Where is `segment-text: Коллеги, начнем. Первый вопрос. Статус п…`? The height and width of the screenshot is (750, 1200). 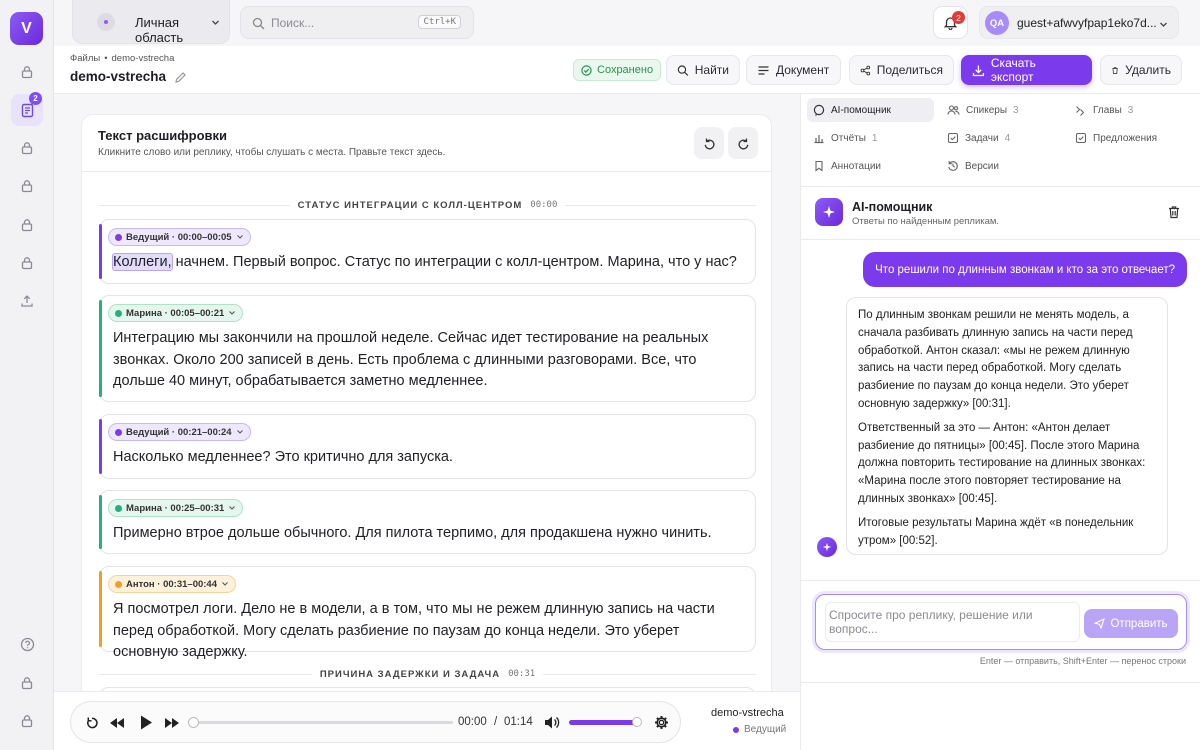
segment-text: Коллеги, начнем. Первый вопрос. Статус п… is located at coordinates (427, 263).